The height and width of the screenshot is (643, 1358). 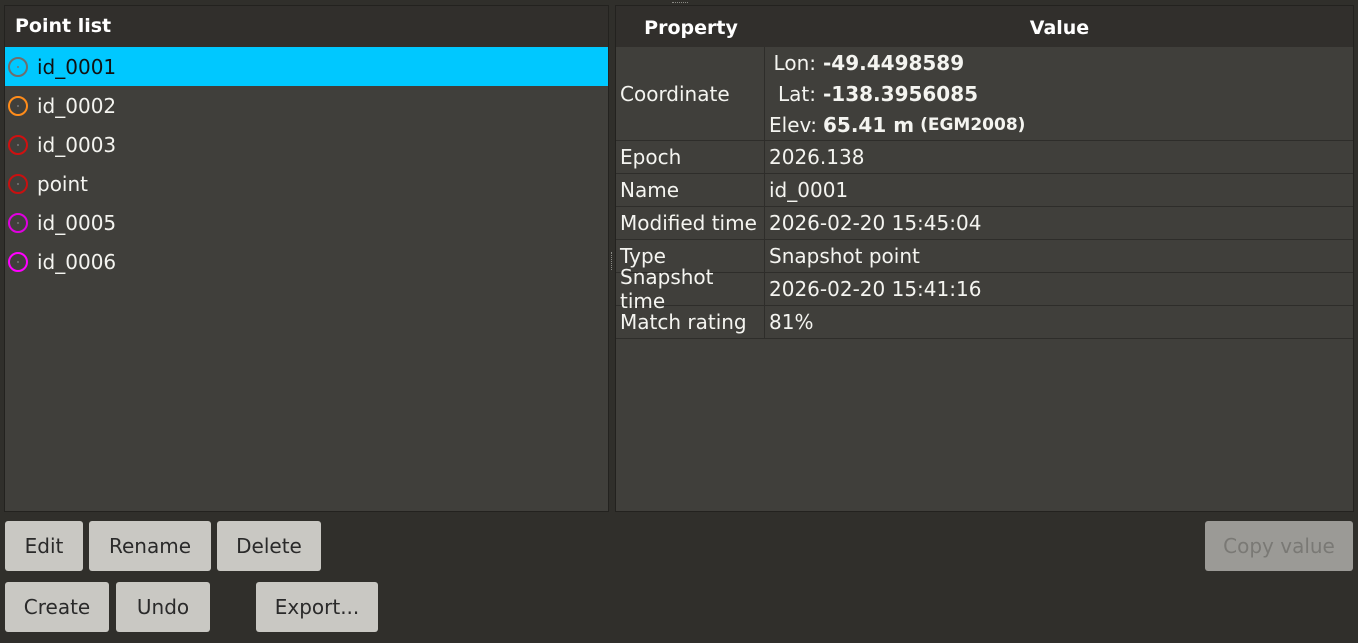 I want to click on property-row: Modified time 2026-02-20 15:45:04, so click(x=984, y=223).